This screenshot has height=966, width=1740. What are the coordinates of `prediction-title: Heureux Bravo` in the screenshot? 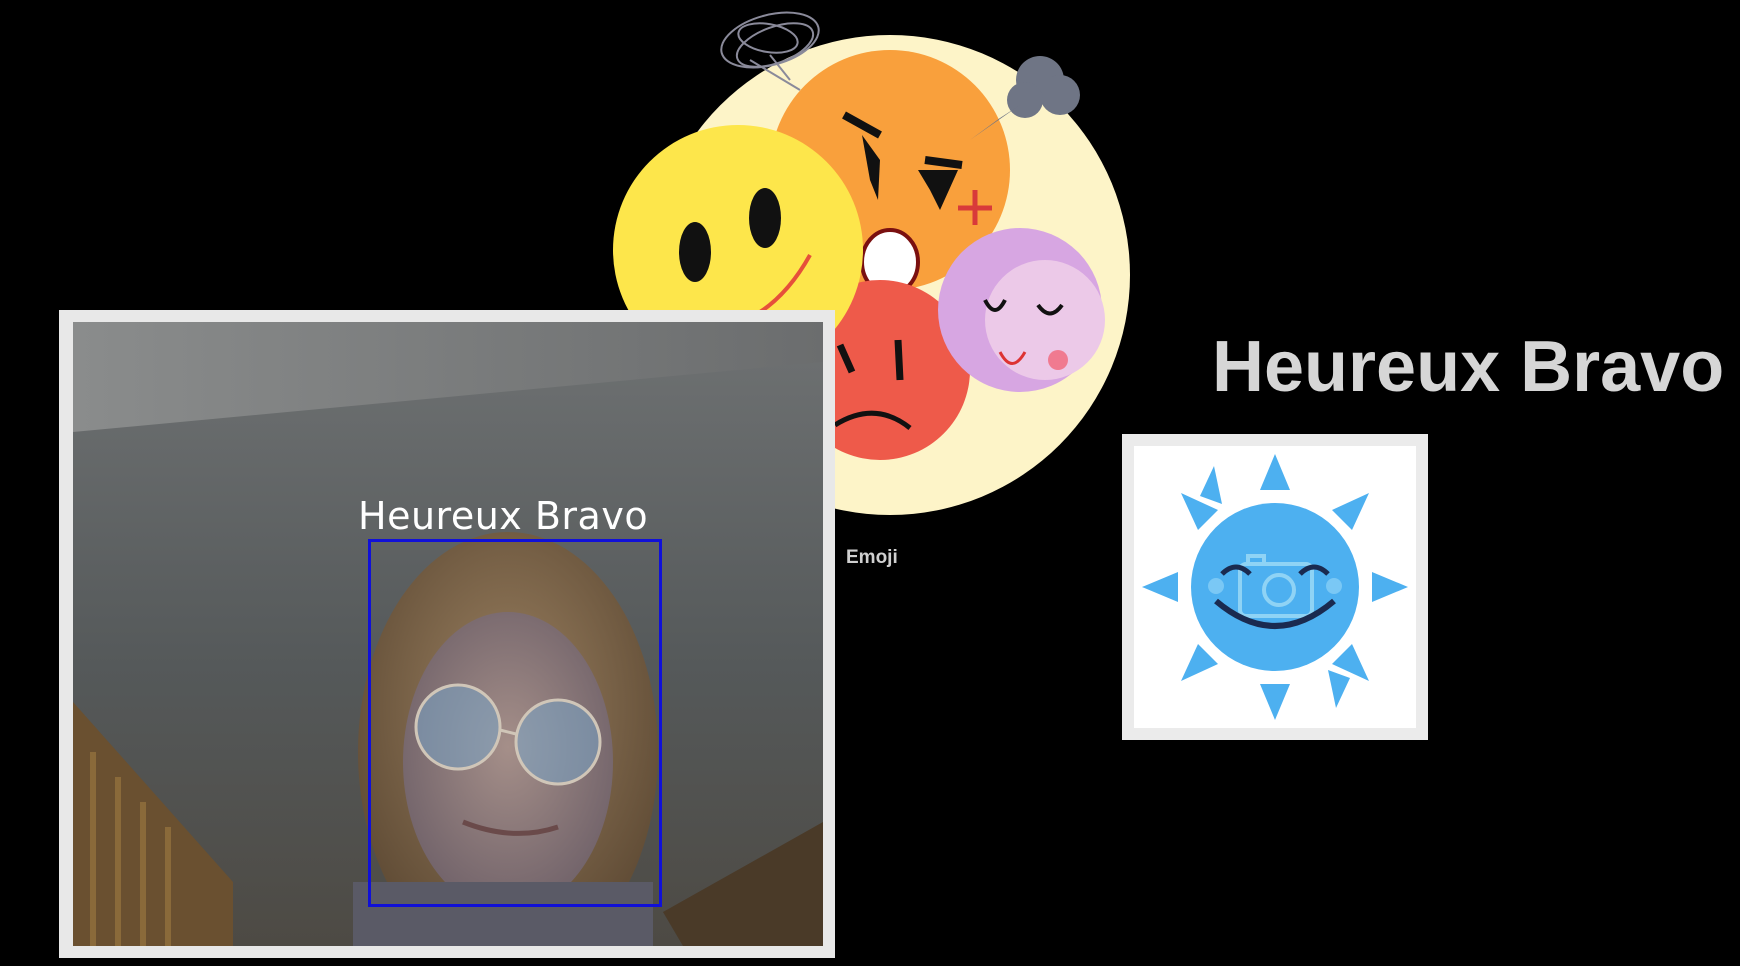 It's located at (1468, 367).